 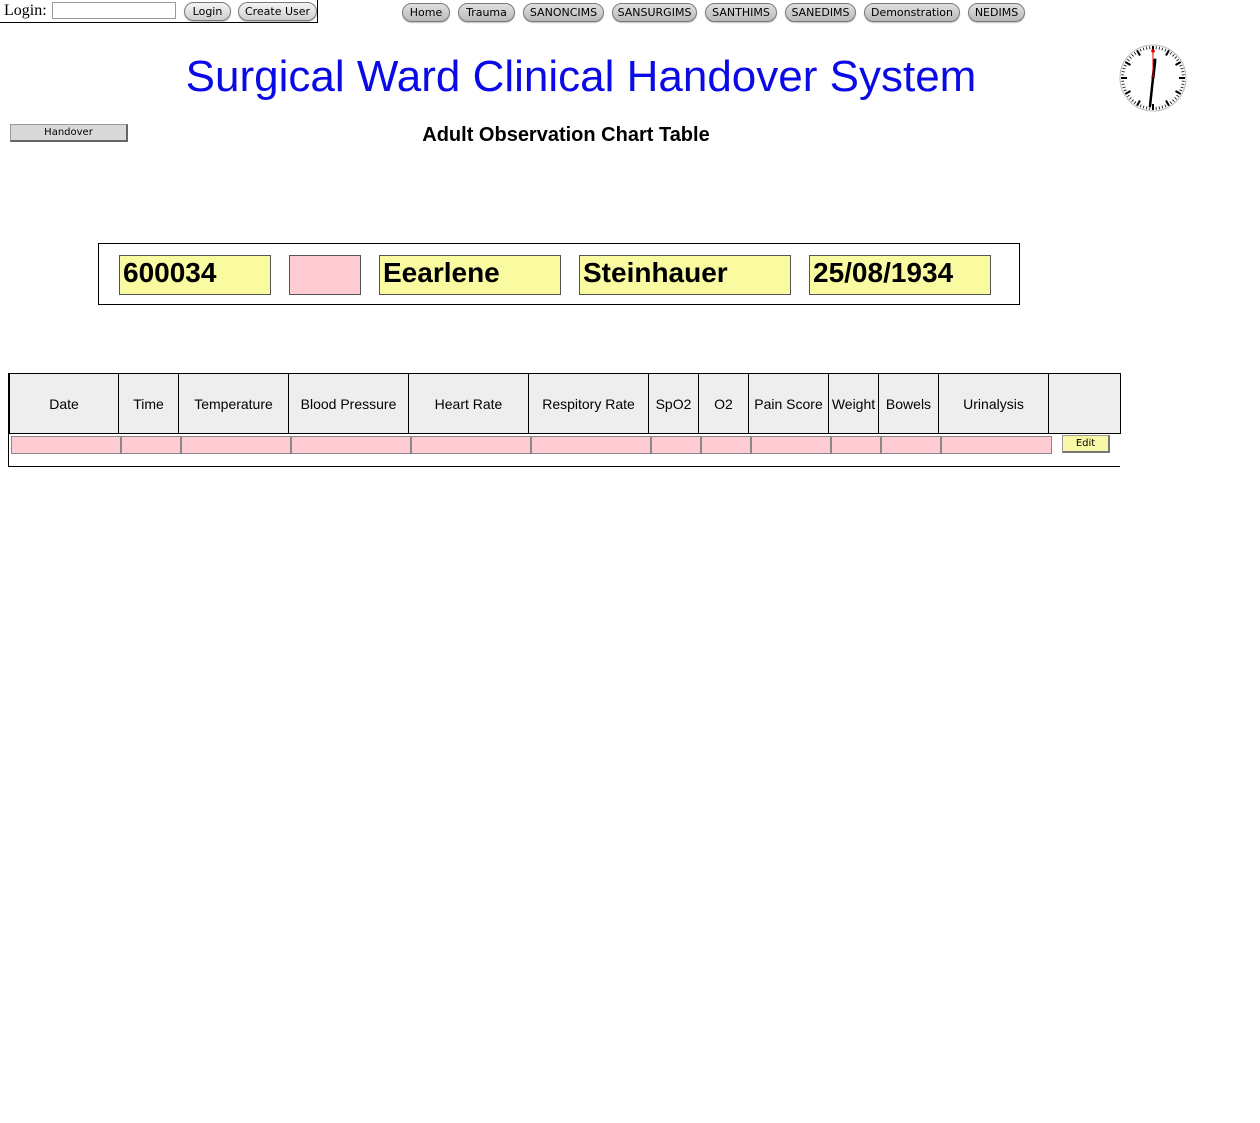 What do you see at coordinates (741, 12) in the screenshot?
I see `nav-santhims: SANTHIMS` at bounding box center [741, 12].